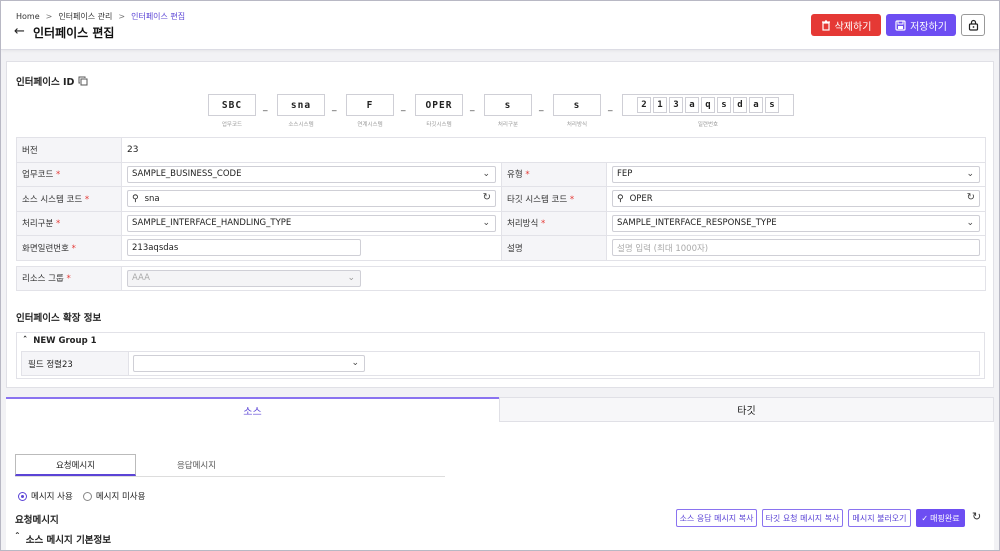  Describe the element at coordinates (244, 278) in the screenshot. I see `resource-group-select: AAA ⌄` at that location.